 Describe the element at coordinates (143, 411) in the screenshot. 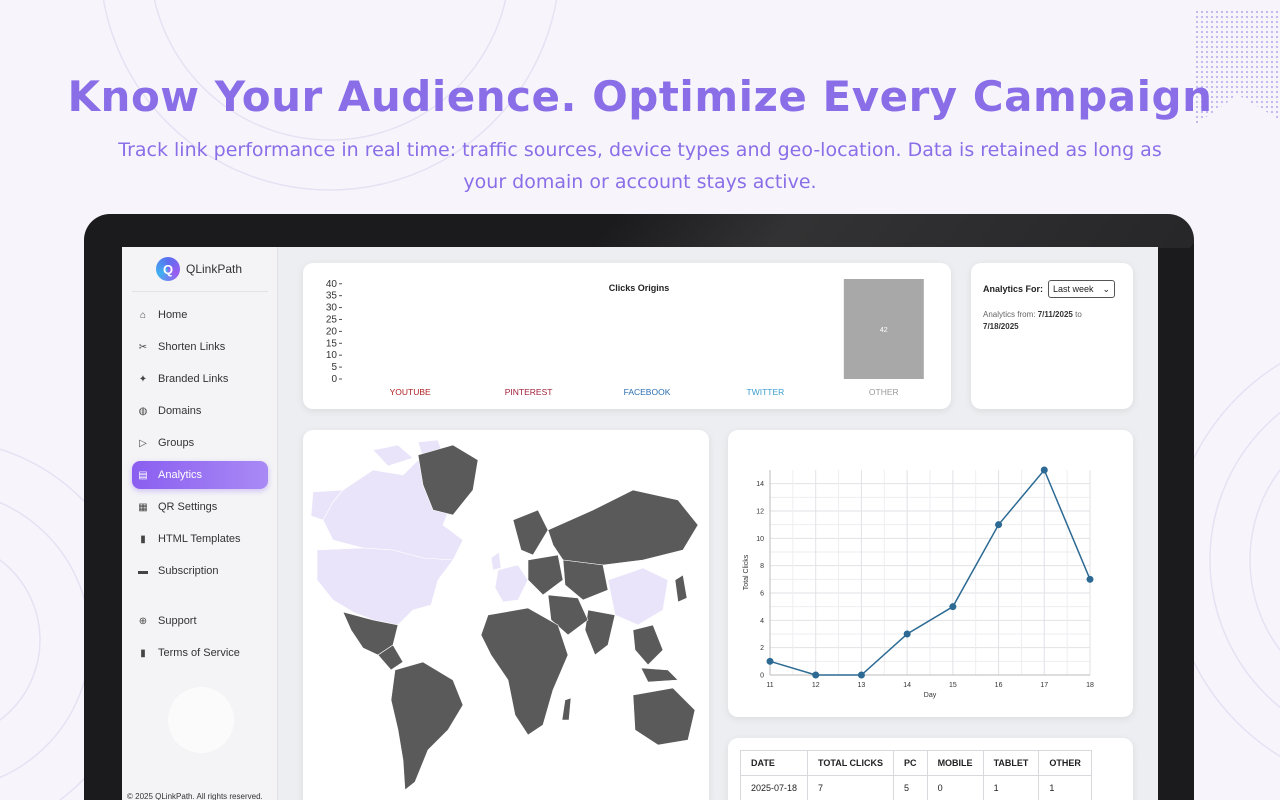

I see `globe-icon: ◍` at that location.